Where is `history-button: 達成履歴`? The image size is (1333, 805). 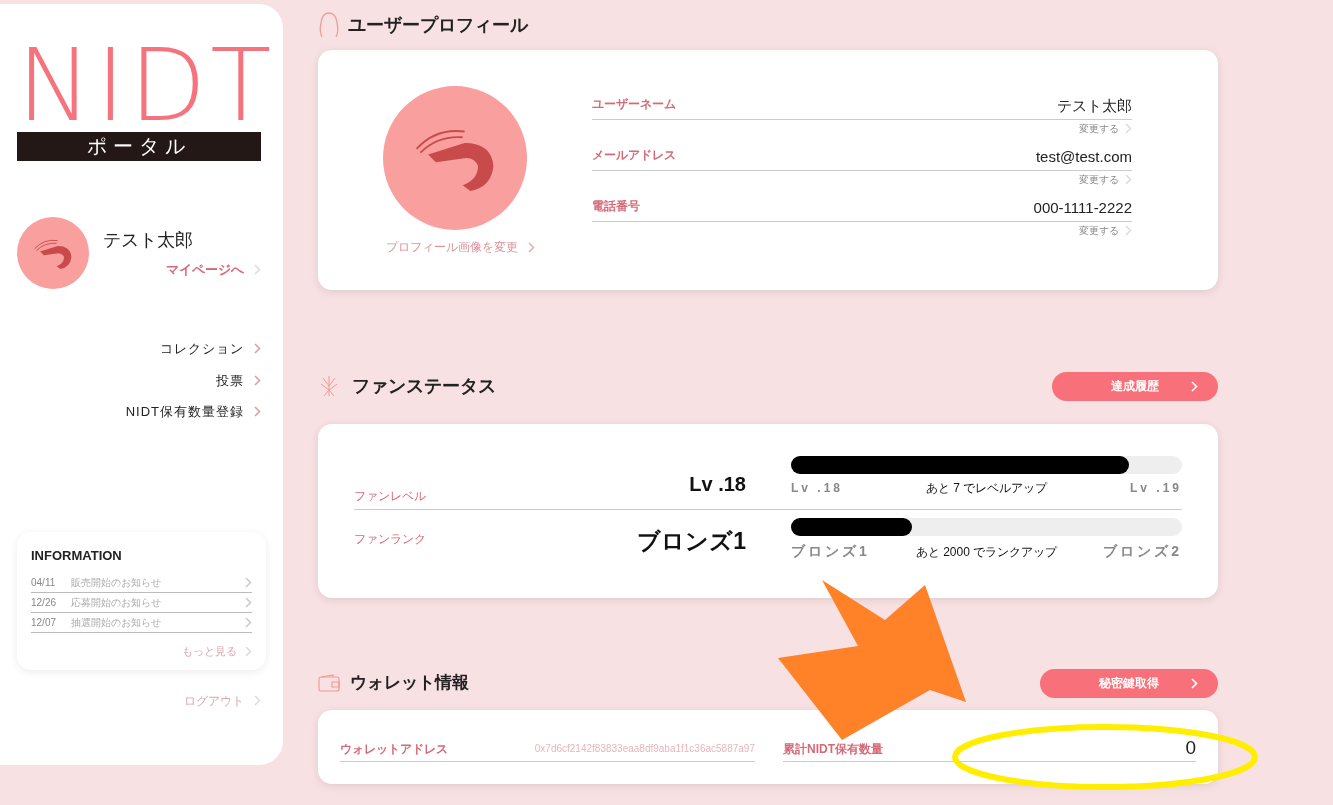
history-button: 達成履歴 is located at coordinates (1135, 386).